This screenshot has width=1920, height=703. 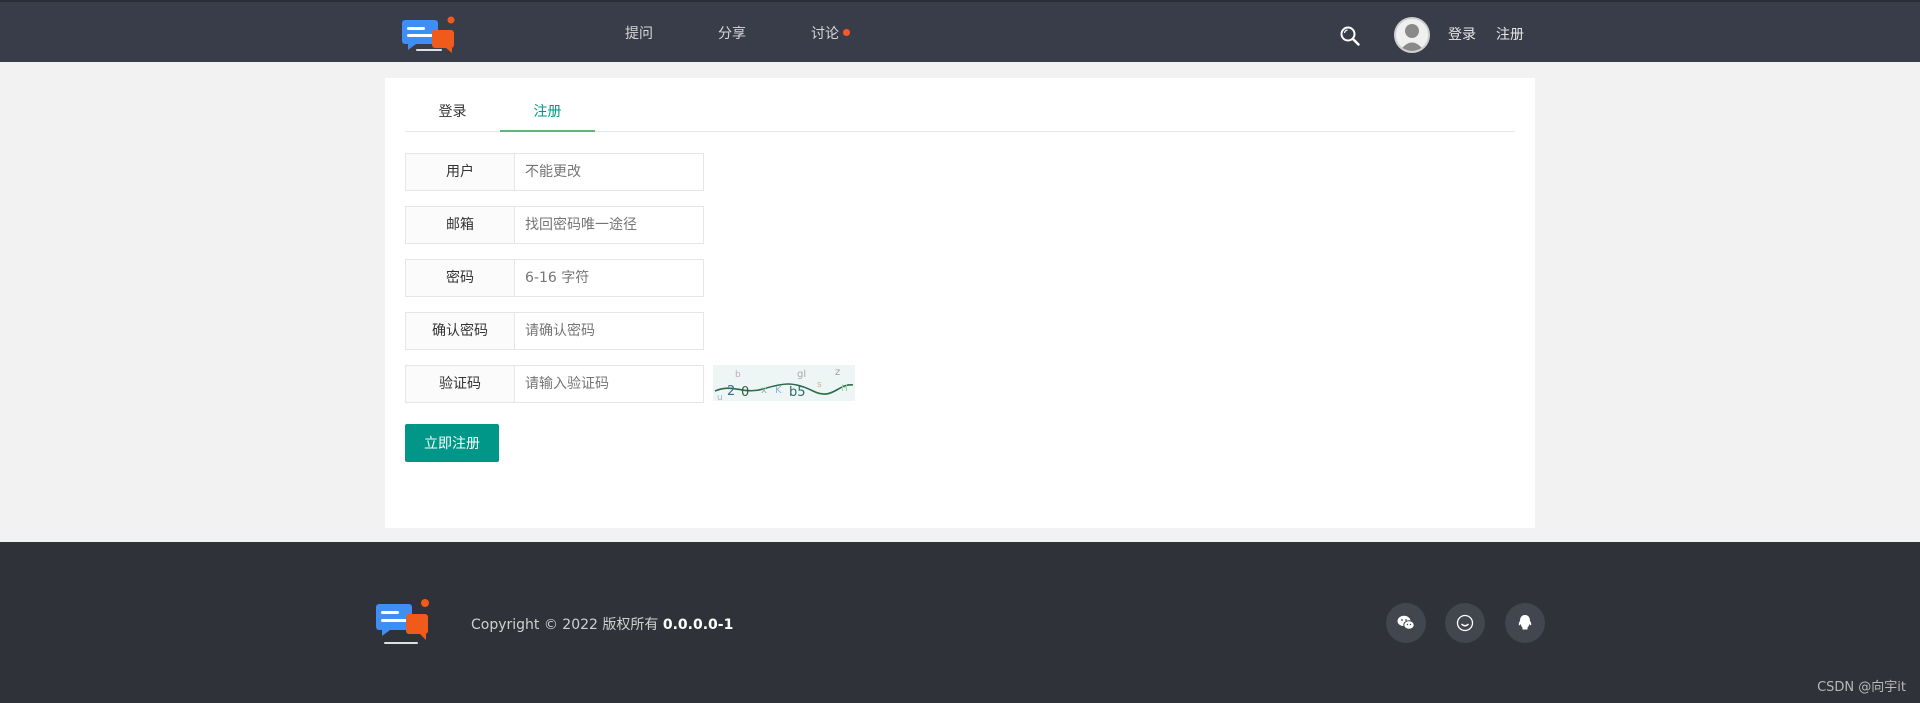 What do you see at coordinates (846, 32) in the screenshot?
I see `notification-dot` at bounding box center [846, 32].